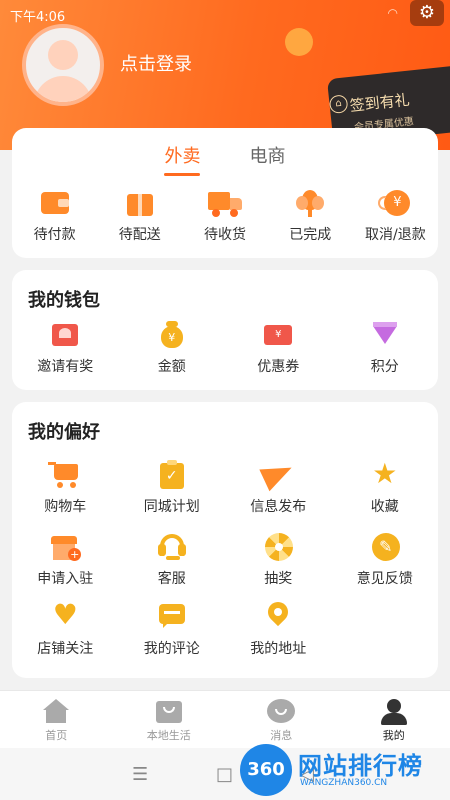  Describe the element at coordinates (310, 235) in the screenshot. I see `order-label: 已完成` at that location.